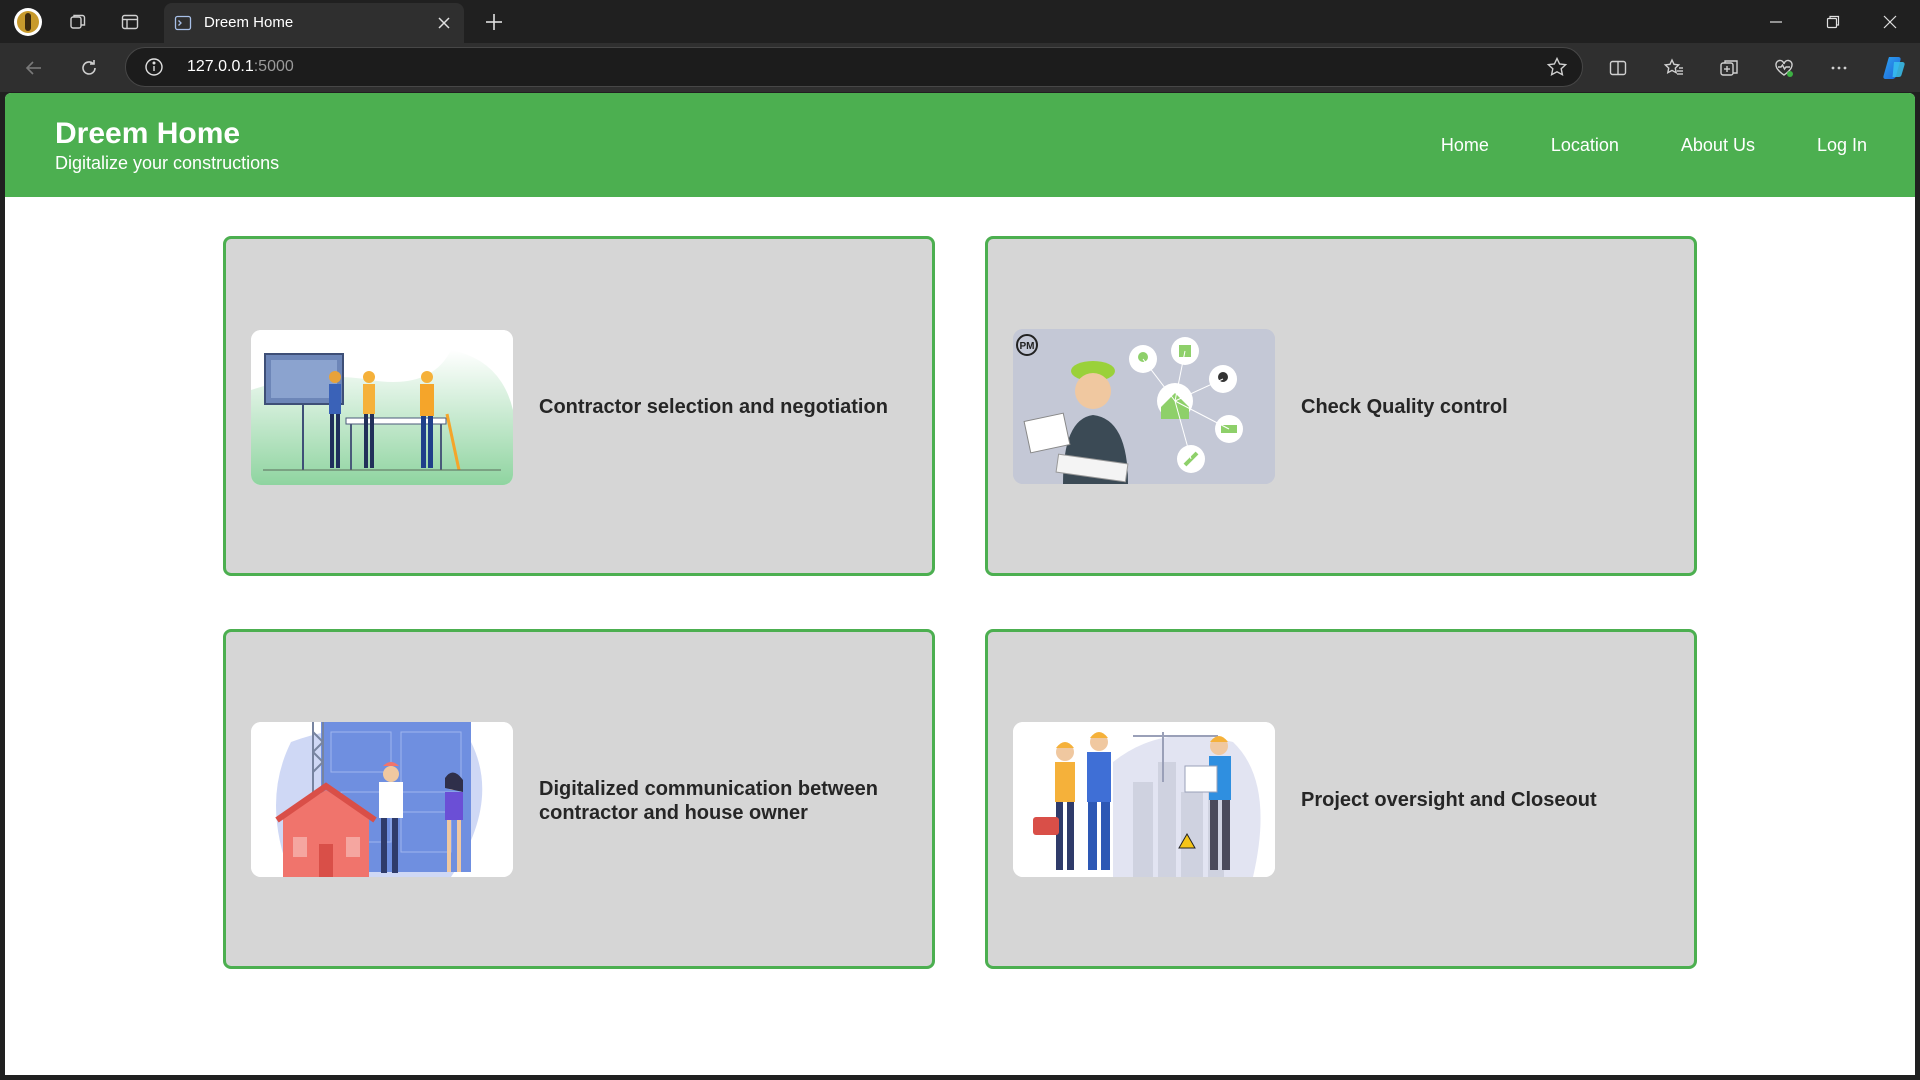  I want to click on card-label: Contractor selection and negotiation, so click(713, 407).